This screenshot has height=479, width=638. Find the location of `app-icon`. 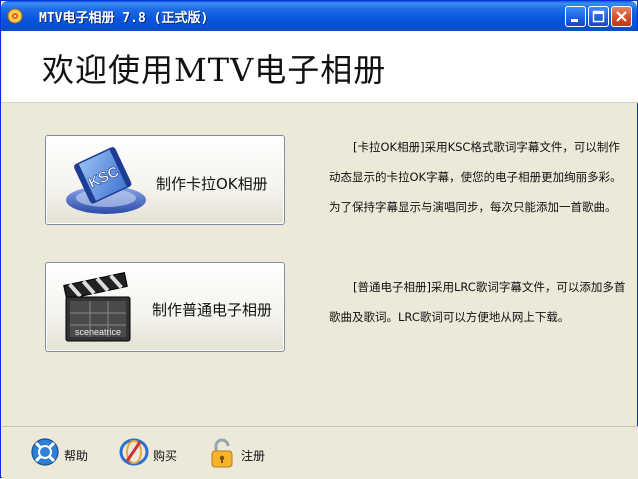

app-icon is located at coordinates (15, 16).